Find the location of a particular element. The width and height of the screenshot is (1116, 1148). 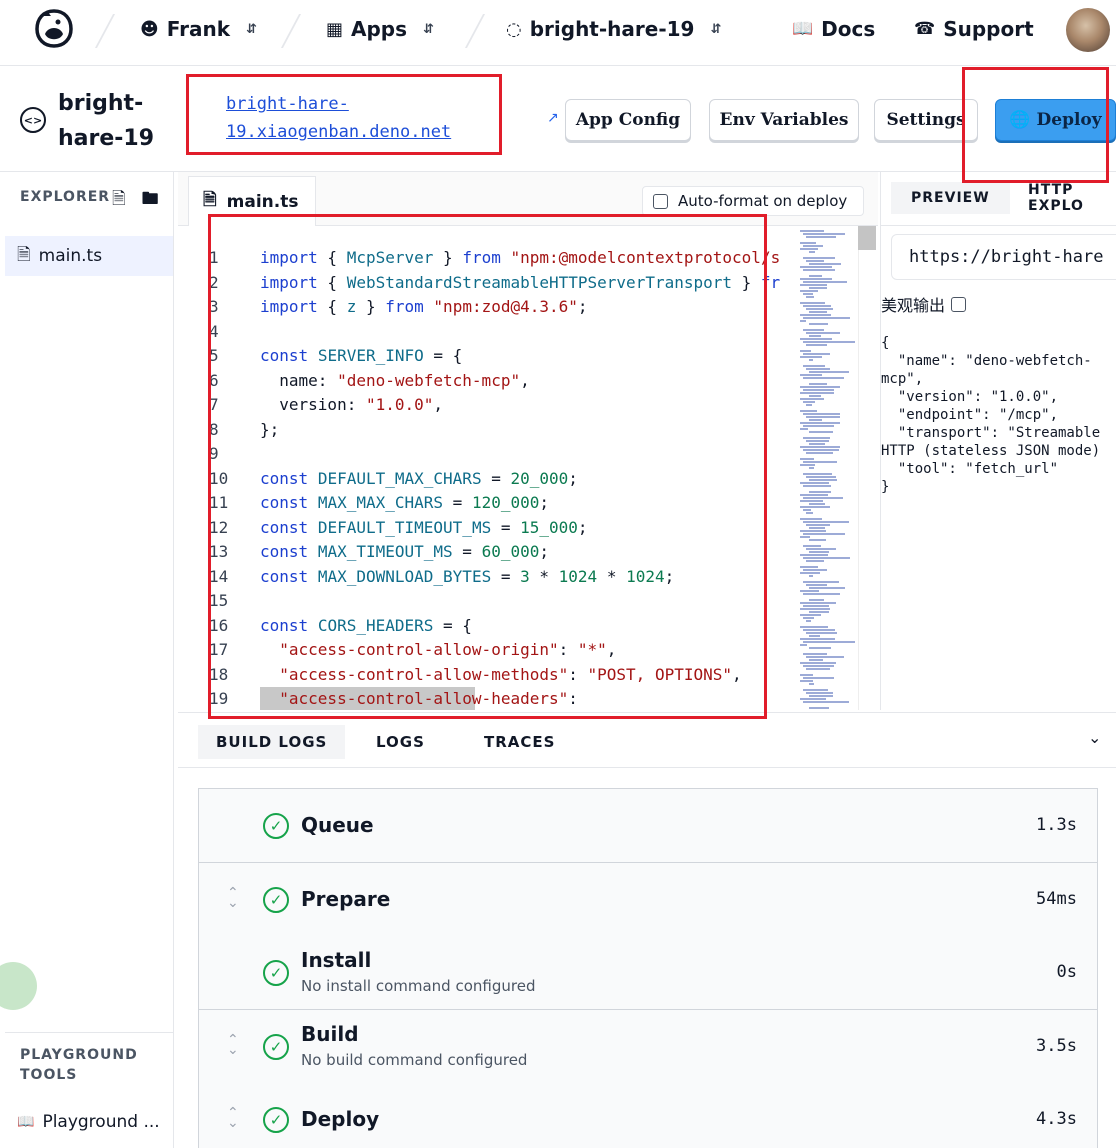

chevron-updown-icon: ⇵ is located at coordinates (428, 29).